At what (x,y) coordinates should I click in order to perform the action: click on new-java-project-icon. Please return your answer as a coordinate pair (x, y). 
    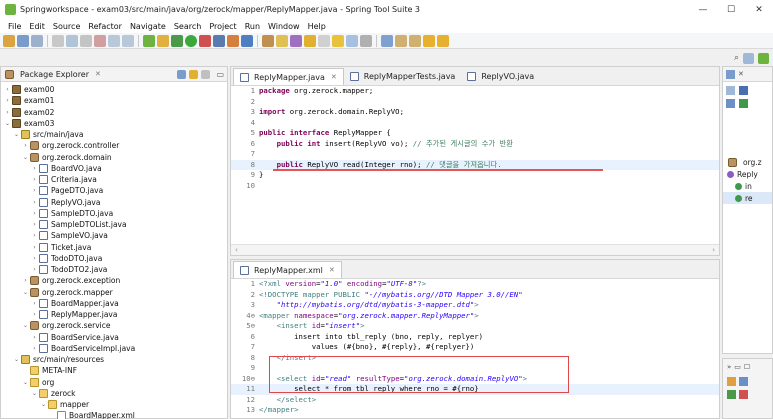
    Looking at the image, I should click on (219, 40).